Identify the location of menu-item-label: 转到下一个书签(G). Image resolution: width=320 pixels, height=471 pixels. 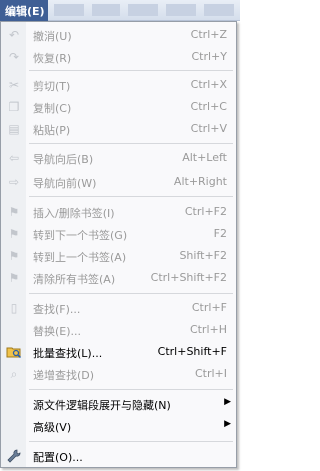
(80, 235).